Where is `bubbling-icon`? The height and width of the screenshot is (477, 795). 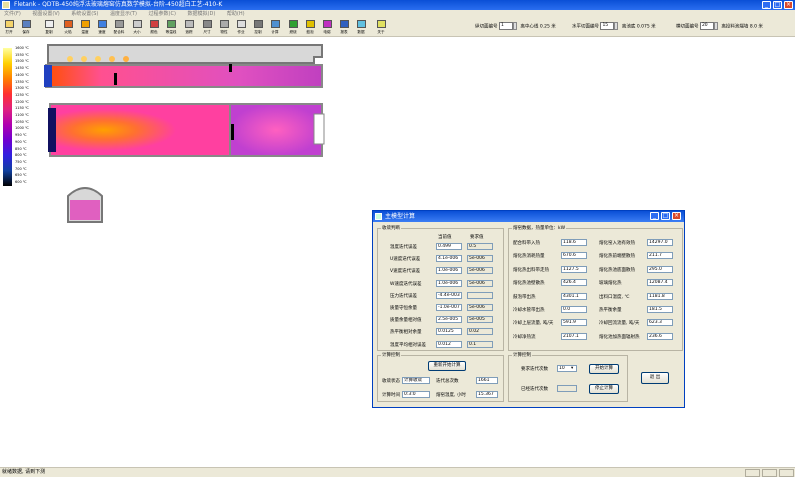
bubbling-icon is located at coordinates (310, 24).